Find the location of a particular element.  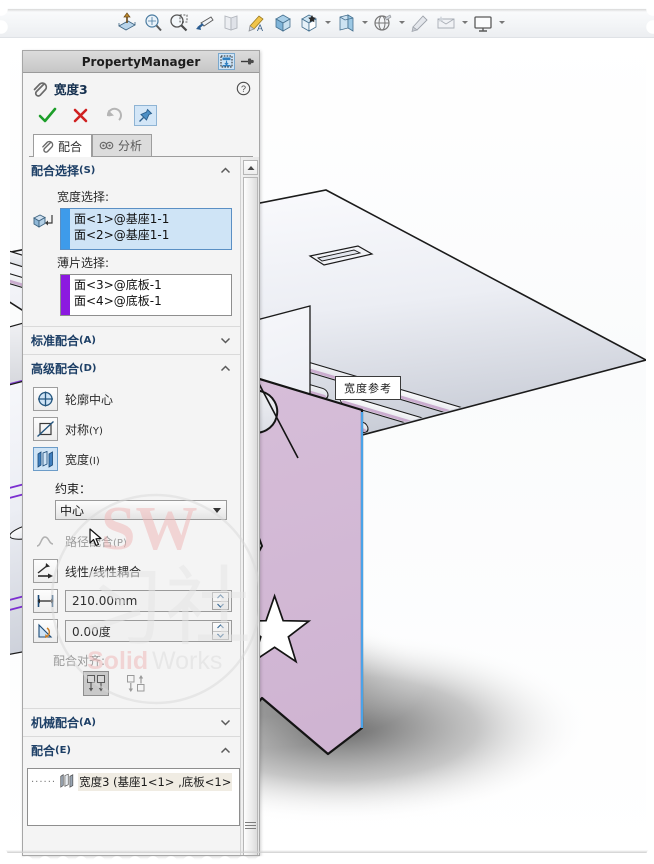

keep-visible-icon is located at coordinates (226, 61).